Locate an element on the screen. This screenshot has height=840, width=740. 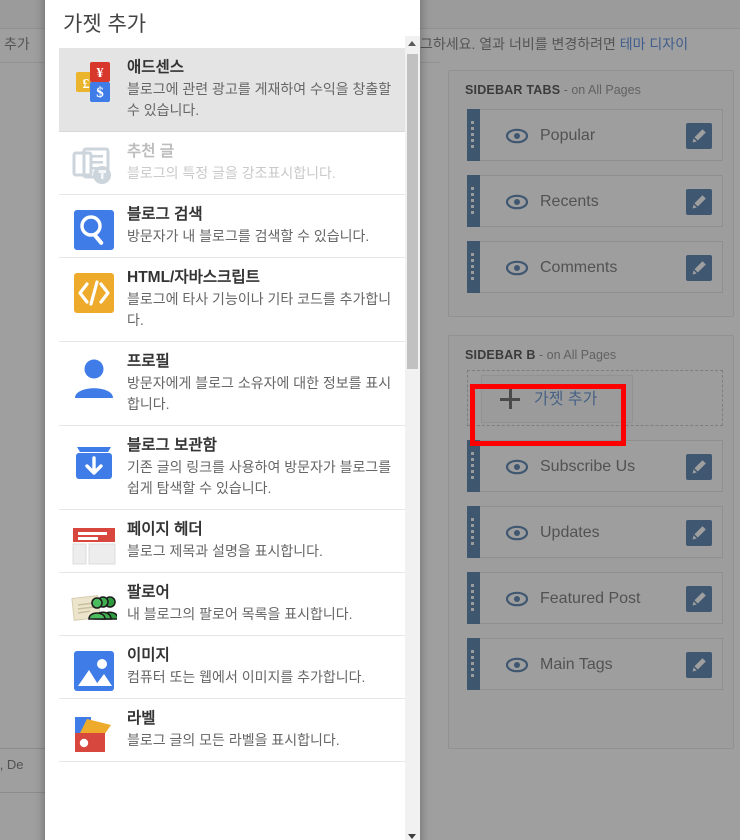
gadget-list-item: 블로그 검색 방문자가 내 블로그를 검색할 수 있습니다. is located at coordinates (232, 226).